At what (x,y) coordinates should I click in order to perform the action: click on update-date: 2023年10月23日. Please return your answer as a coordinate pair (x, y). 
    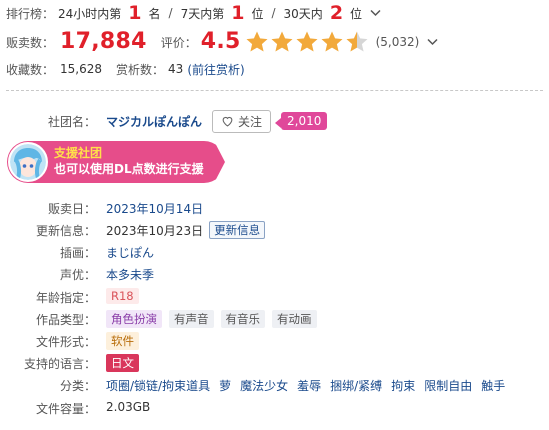
    Looking at the image, I should click on (155, 230).